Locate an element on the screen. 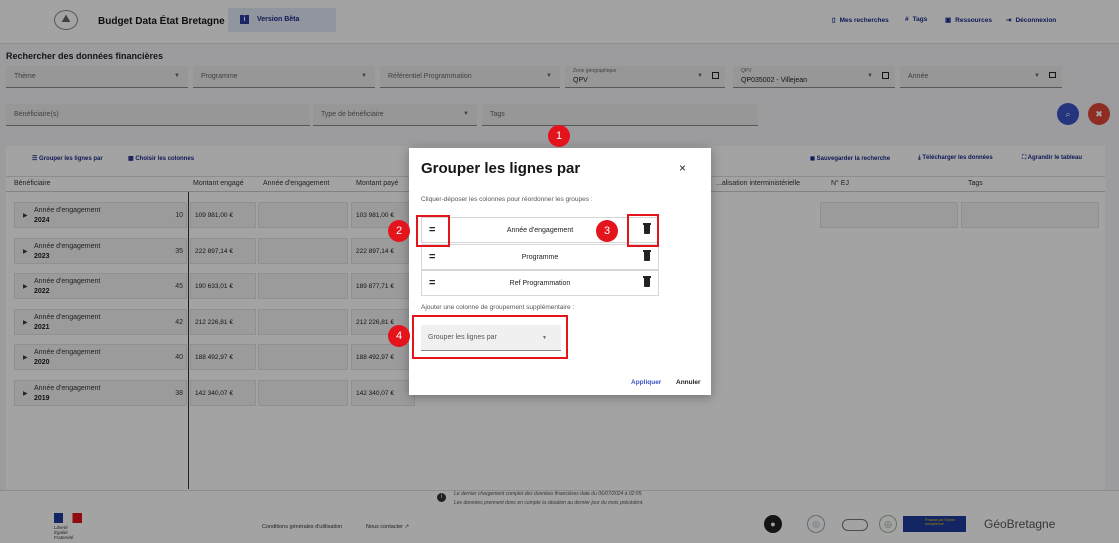 The image size is (1119, 543). cancel-button: Annuler is located at coordinates (688, 382).